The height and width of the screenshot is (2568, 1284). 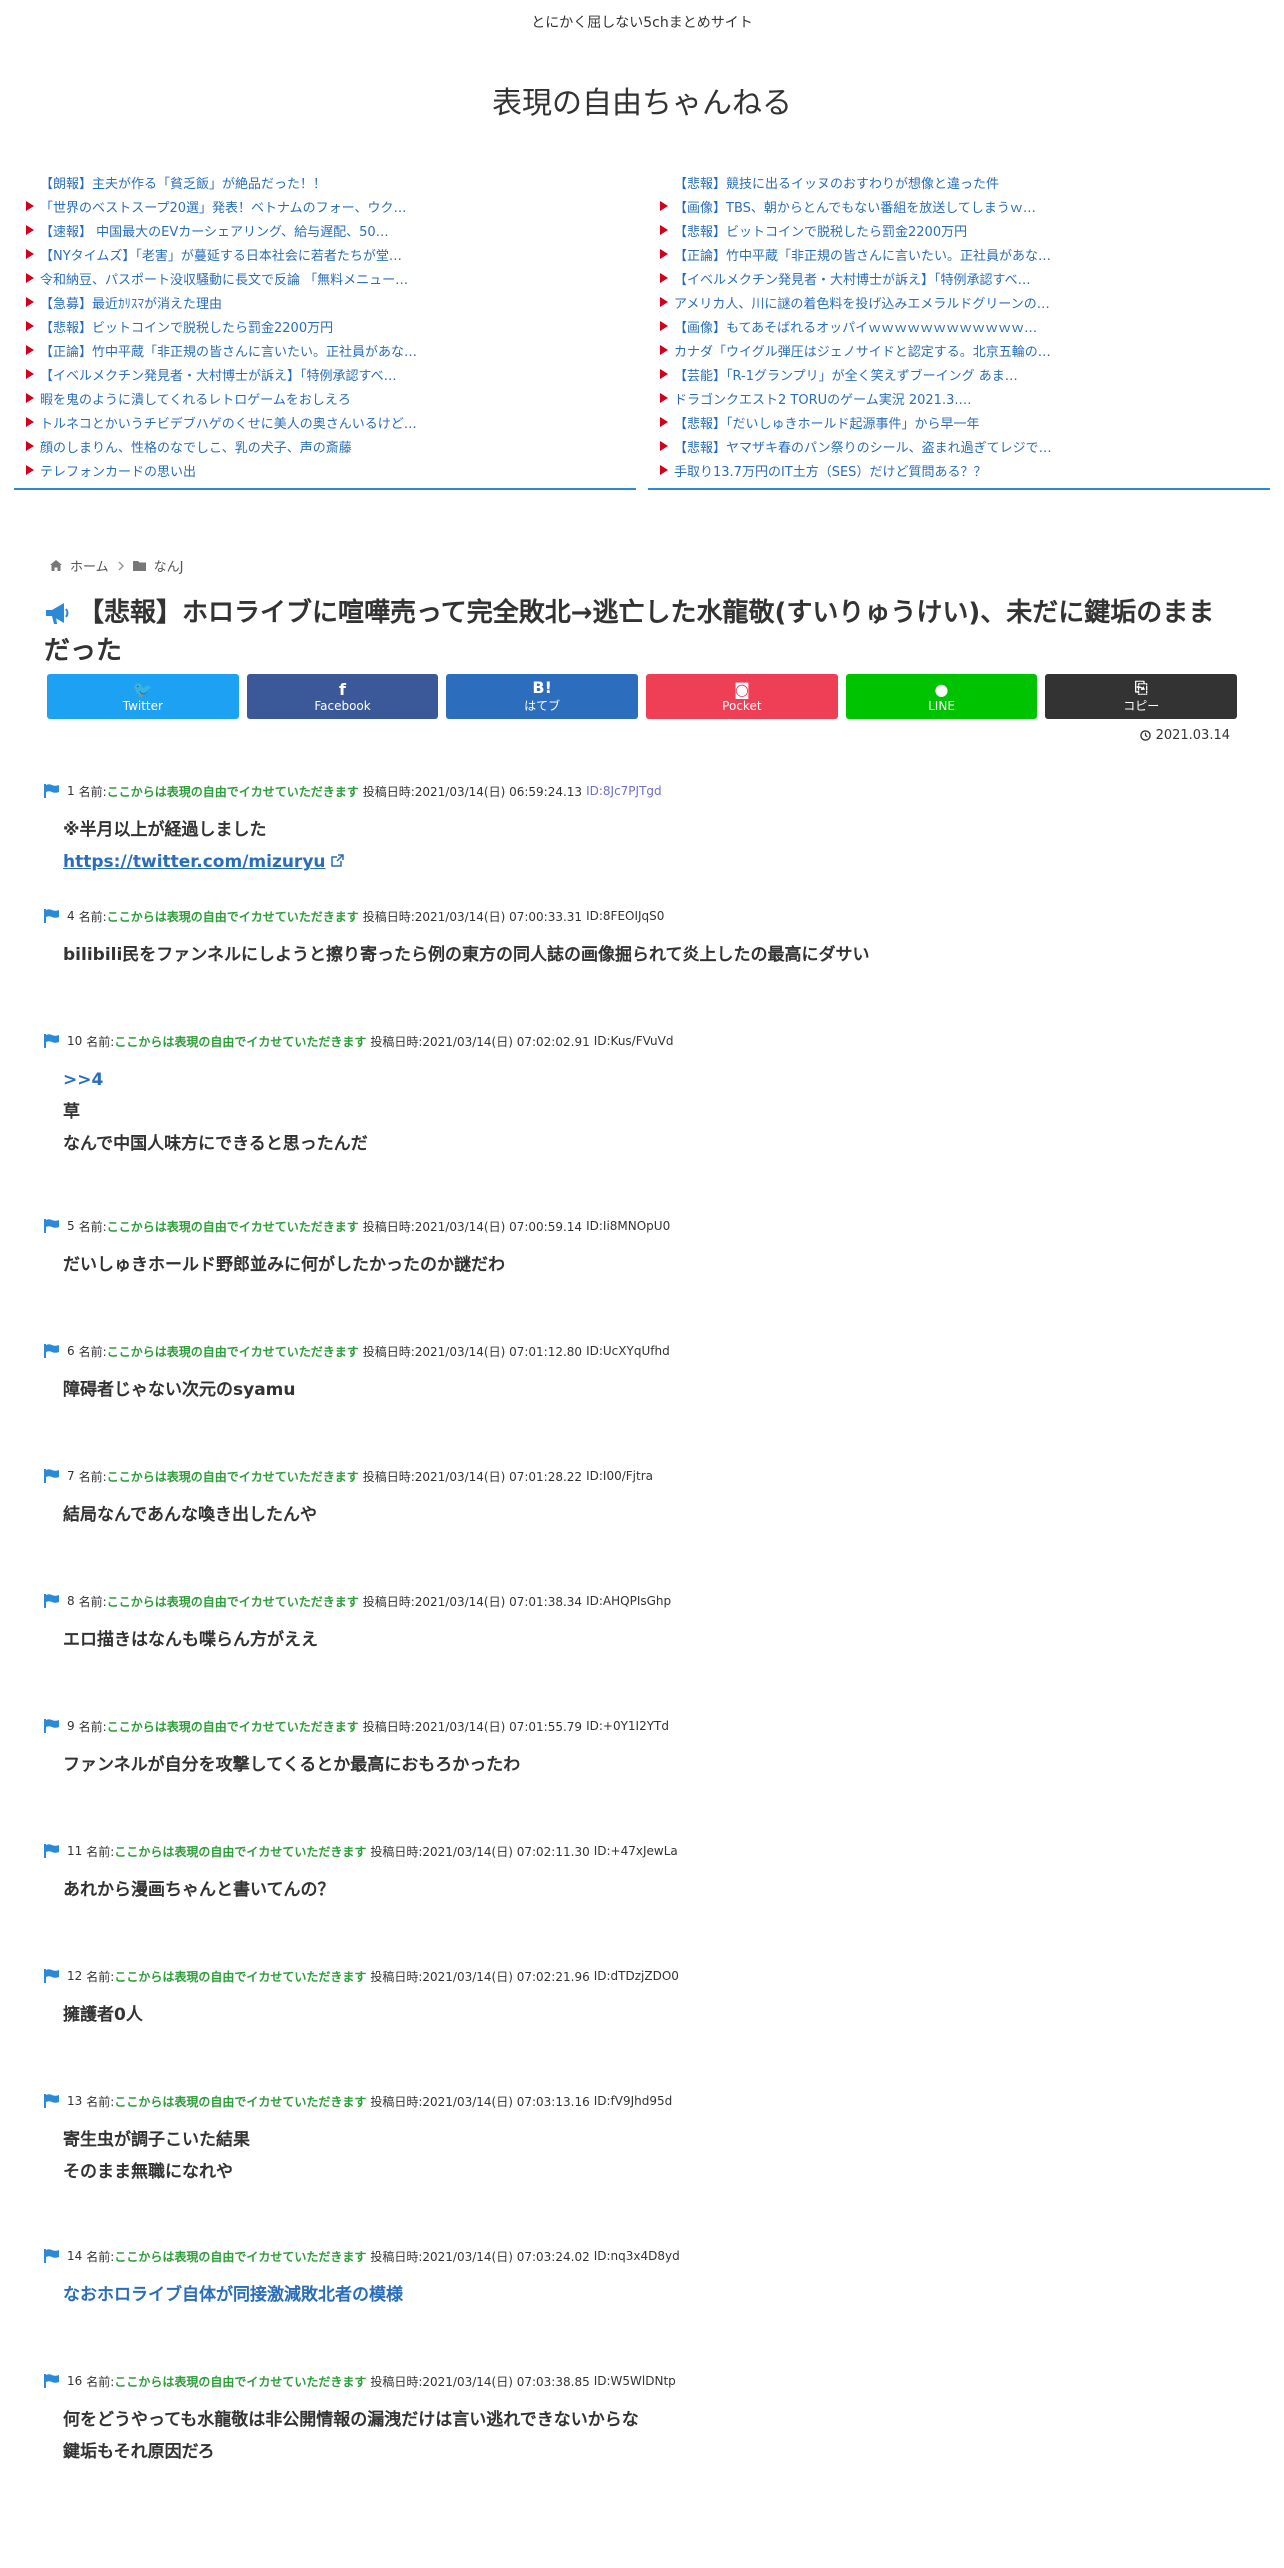 I want to click on rss-link-text: 【悲報】競技に出るイッヌのおすわりが想像と違った件, so click(x=837, y=184).